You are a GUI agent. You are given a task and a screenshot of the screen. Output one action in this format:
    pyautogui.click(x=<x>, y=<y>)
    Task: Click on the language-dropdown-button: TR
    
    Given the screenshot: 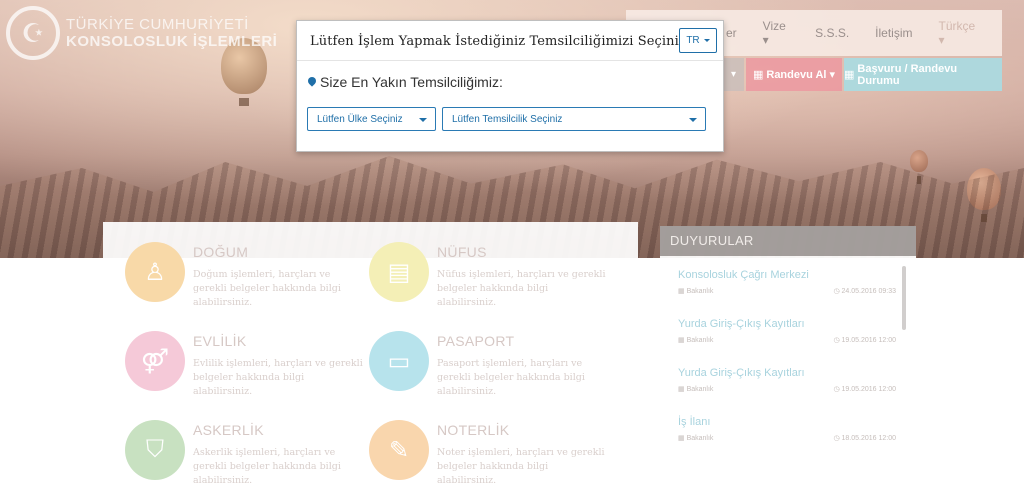 What is the action you would take?
    pyautogui.click(x=698, y=40)
    